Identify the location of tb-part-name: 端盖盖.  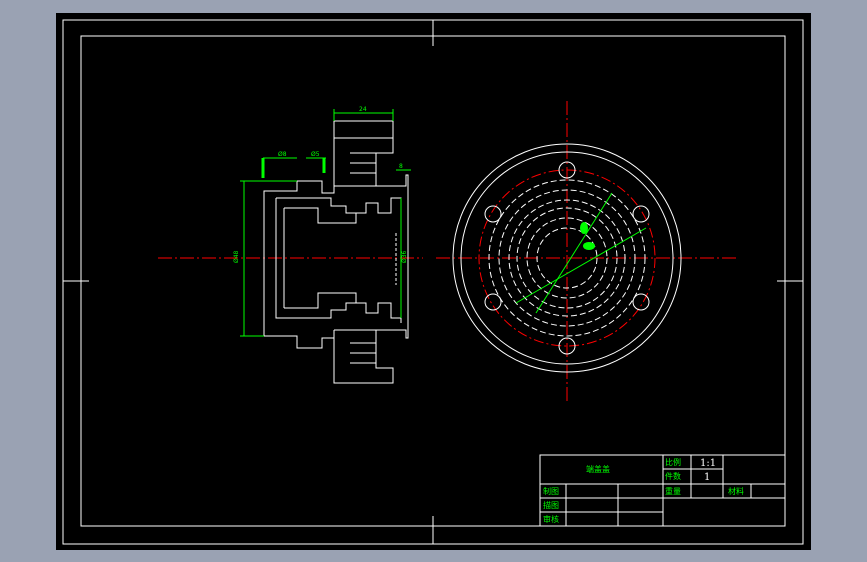
(598, 469).